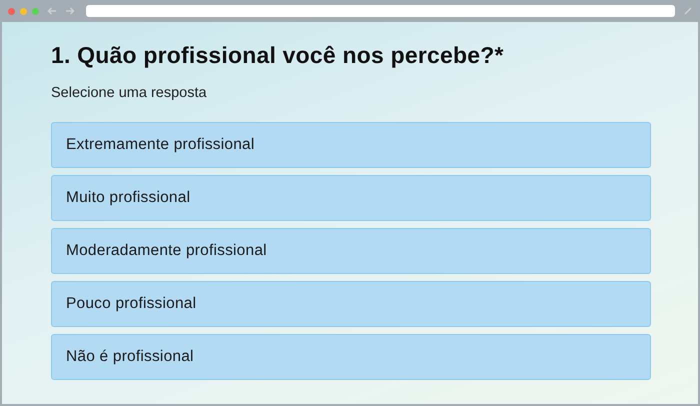 The width and height of the screenshot is (700, 406). Describe the element at coordinates (23, 11) in the screenshot. I see `minimize-icon` at that location.